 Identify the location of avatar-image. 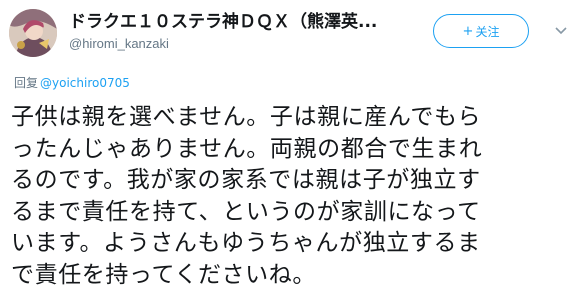
(33, 33).